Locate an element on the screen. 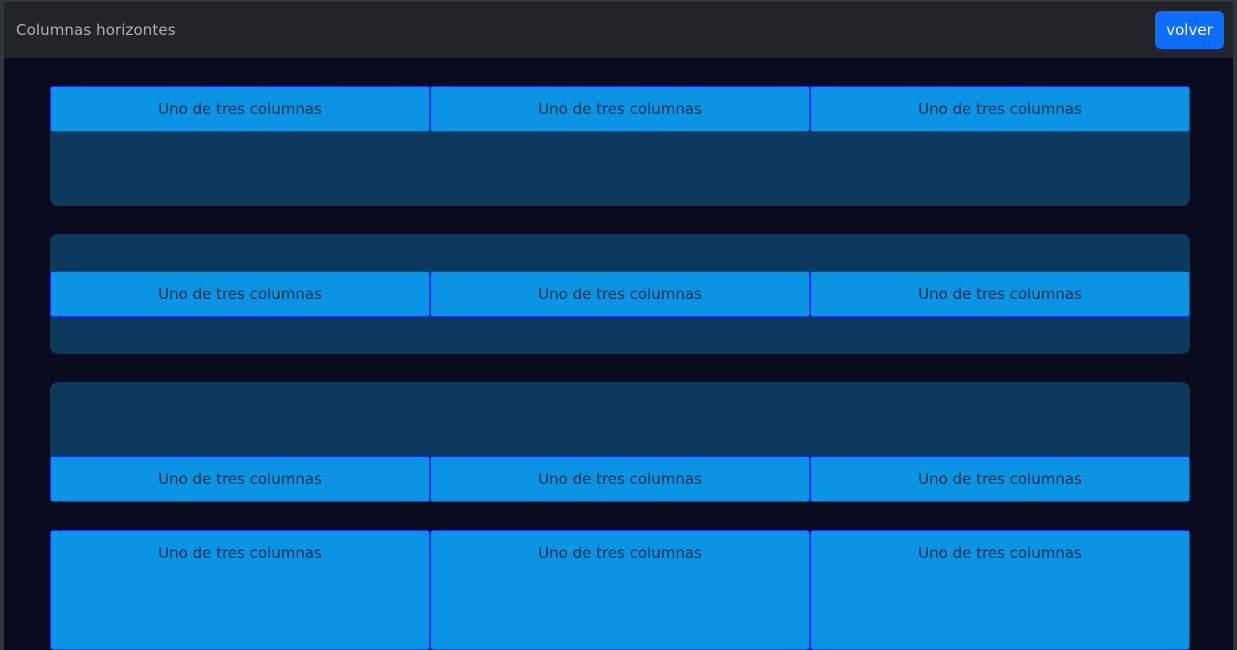  page-title: Columnas horizontes is located at coordinates (96, 30).